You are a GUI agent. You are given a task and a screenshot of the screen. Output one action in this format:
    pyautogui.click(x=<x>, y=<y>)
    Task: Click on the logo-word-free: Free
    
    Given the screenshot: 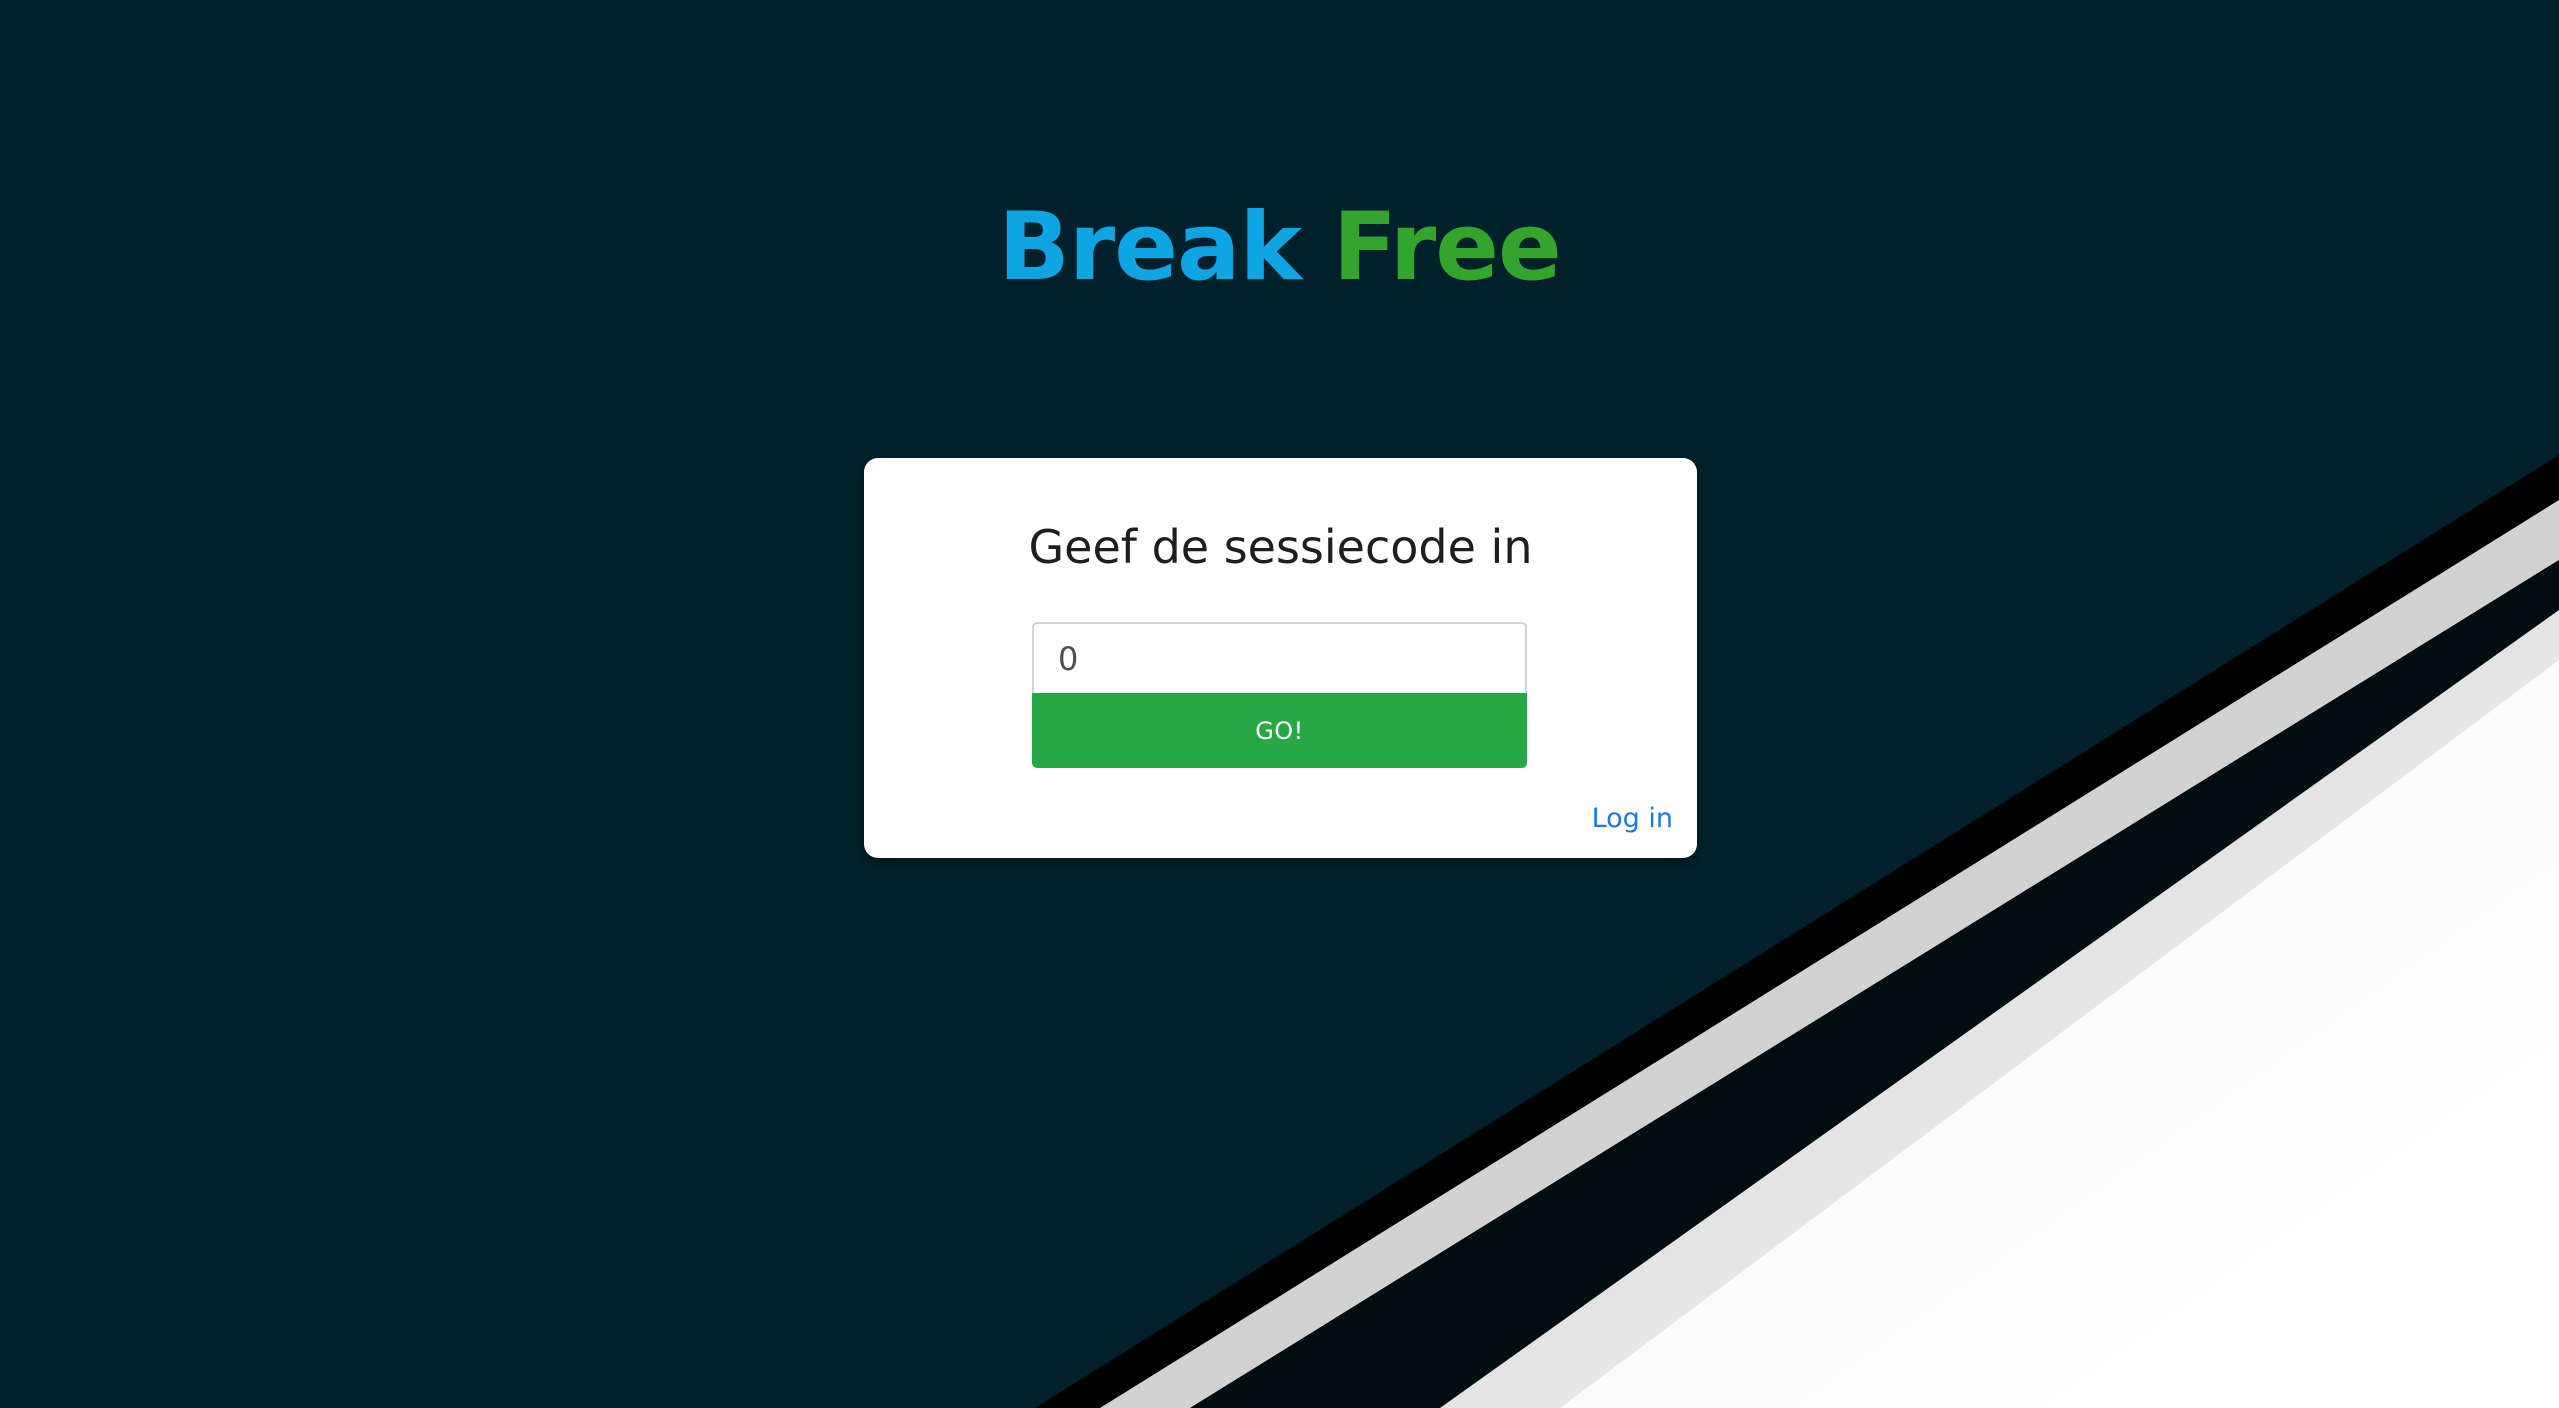 What is the action you would take?
    pyautogui.click(x=1447, y=247)
    